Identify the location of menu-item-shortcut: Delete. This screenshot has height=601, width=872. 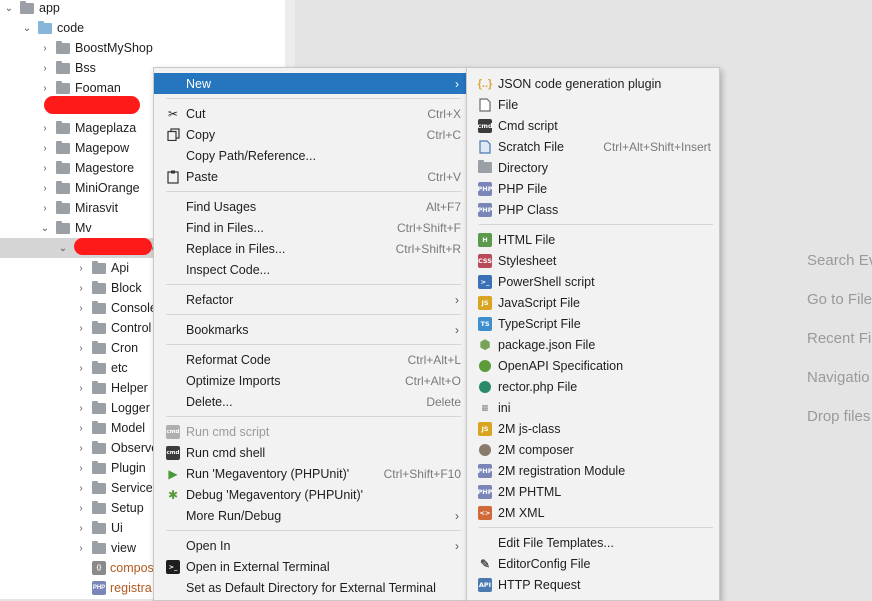
(443, 401).